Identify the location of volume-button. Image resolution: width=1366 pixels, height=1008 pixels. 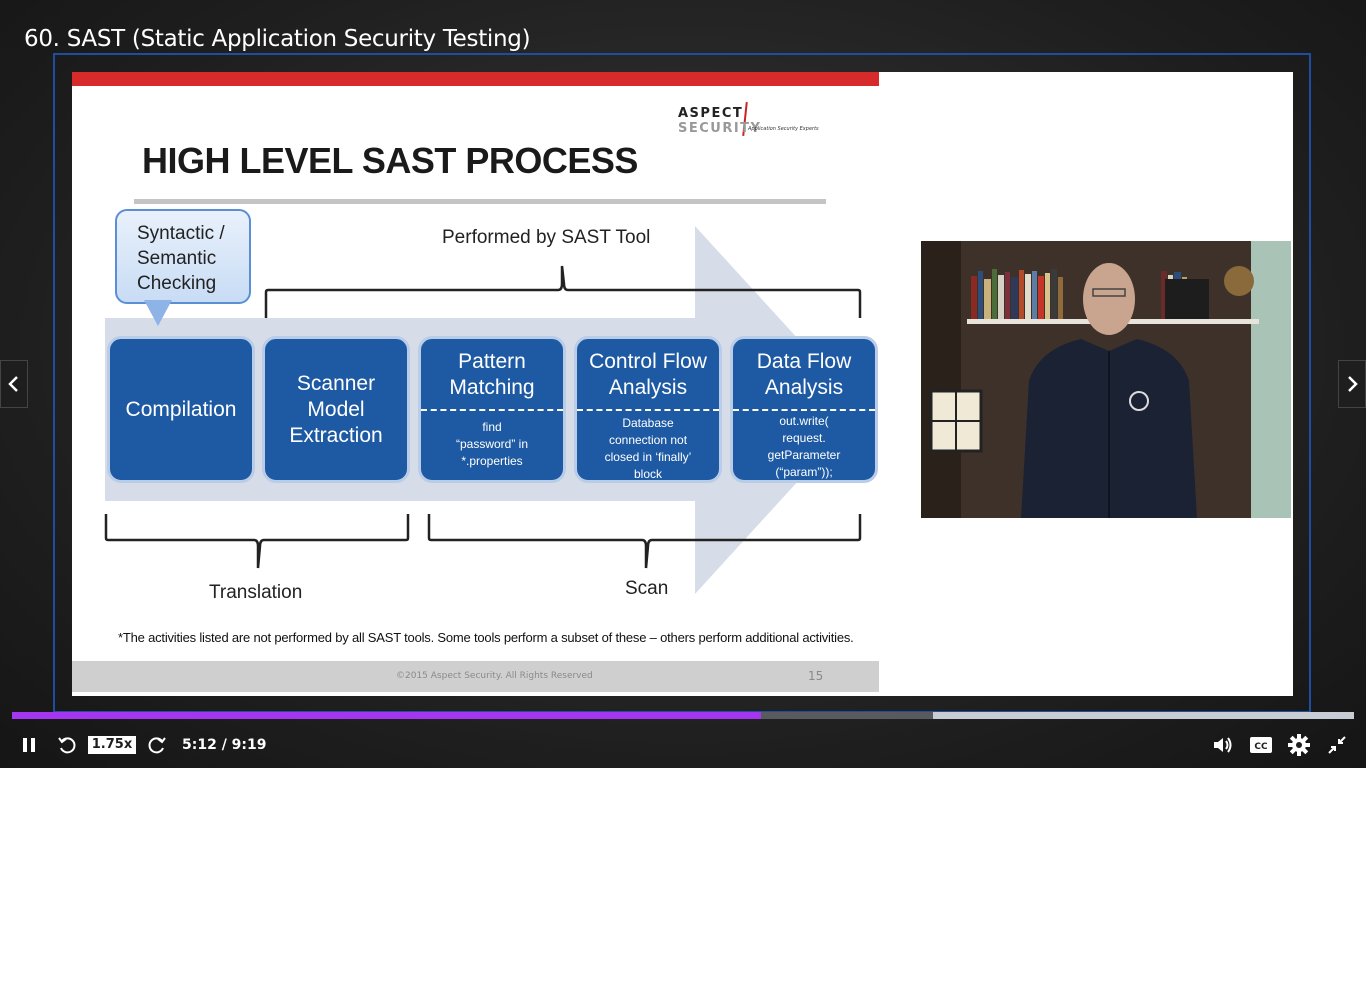
(1223, 745).